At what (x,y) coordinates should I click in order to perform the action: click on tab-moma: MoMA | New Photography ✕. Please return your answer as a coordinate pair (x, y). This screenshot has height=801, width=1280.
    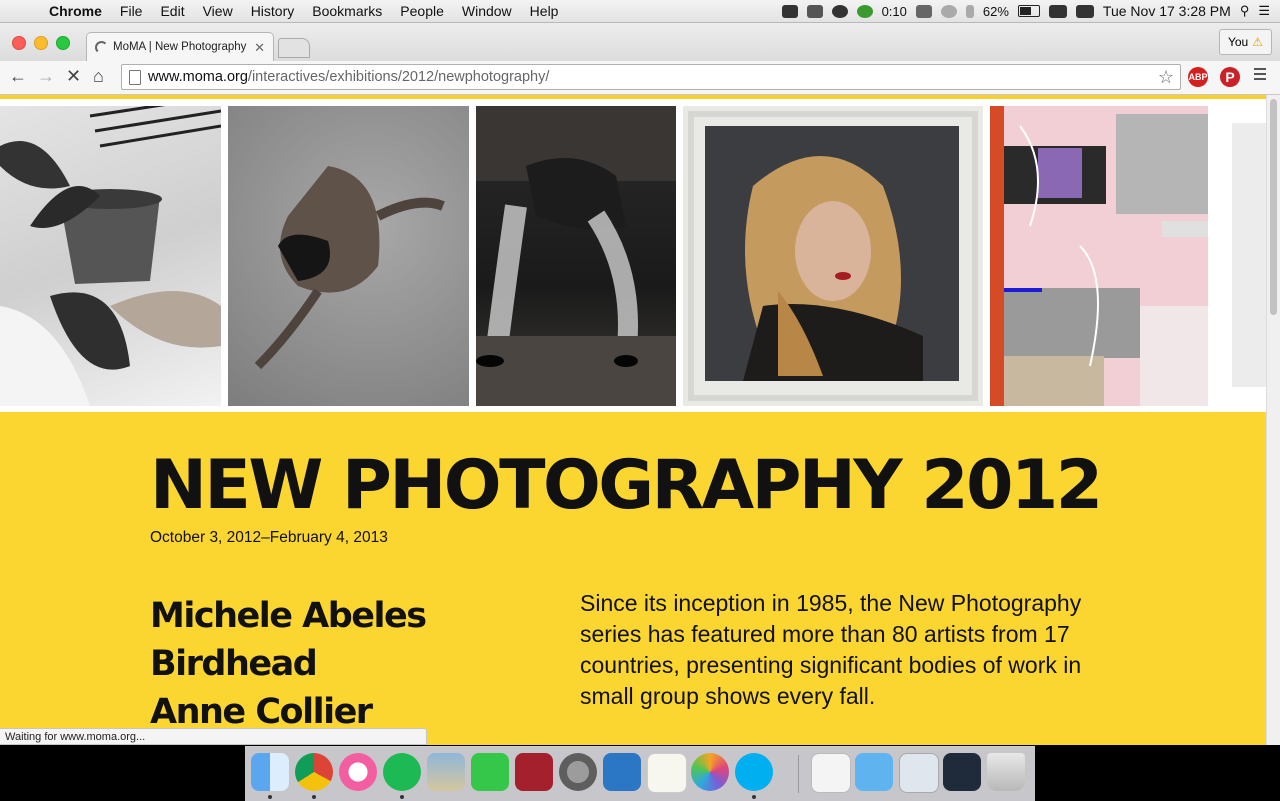
    Looking at the image, I should click on (180, 46).